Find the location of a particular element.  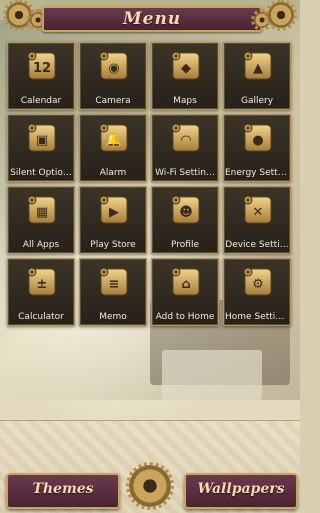

play-store-icon: ▶ is located at coordinates (114, 210).